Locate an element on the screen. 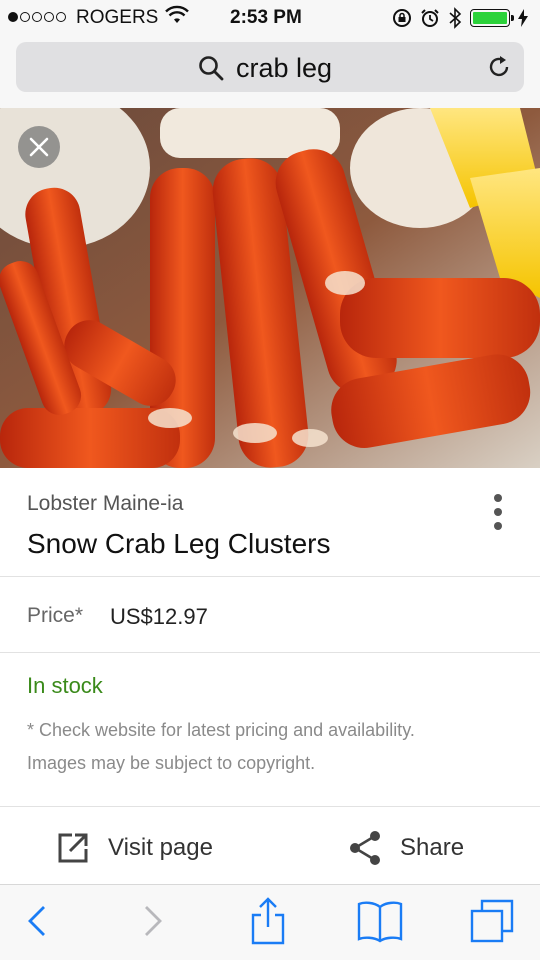 The image size is (540, 960). price-label: Price* is located at coordinates (55, 615).